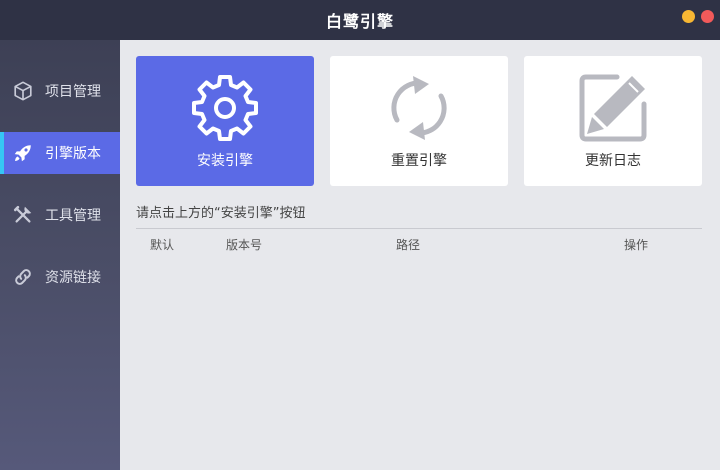 This screenshot has width=720, height=470. Describe the element at coordinates (613, 161) in the screenshot. I see `changelog-label: 更新日志` at that location.